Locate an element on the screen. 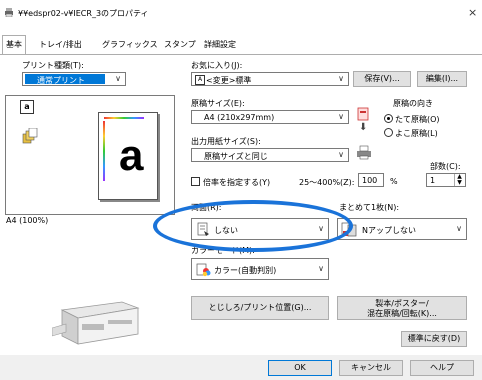 This screenshot has width=482, height=380. scale-checkbox is located at coordinates (195, 181).